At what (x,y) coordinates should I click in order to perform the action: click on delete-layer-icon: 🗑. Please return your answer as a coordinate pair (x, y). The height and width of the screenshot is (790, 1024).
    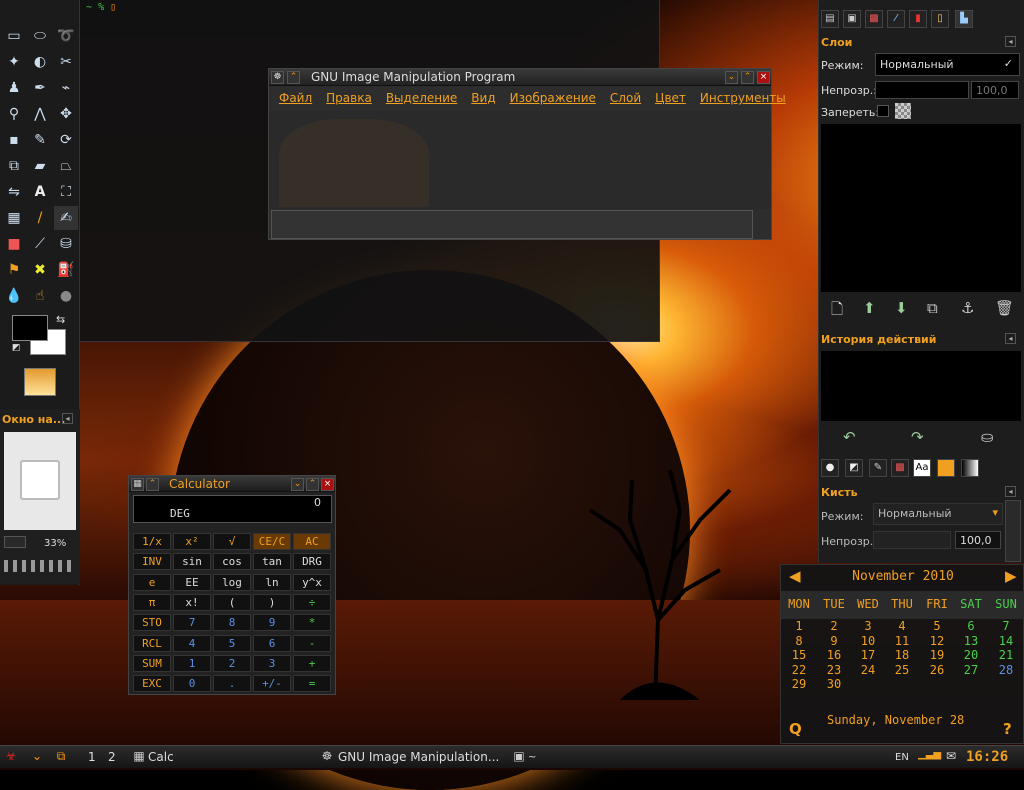
    Looking at the image, I should click on (1004, 308).